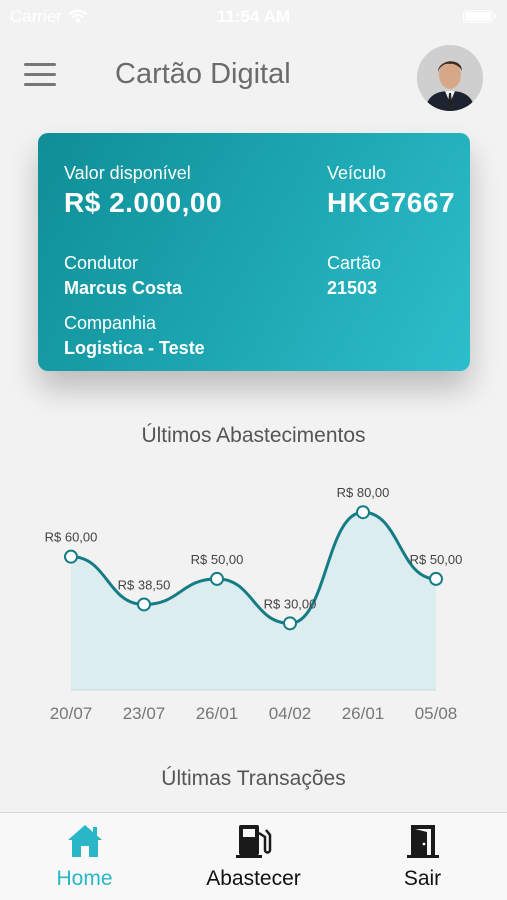  I want to click on chart-x-tick-label: 04/02, so click(290, 713).